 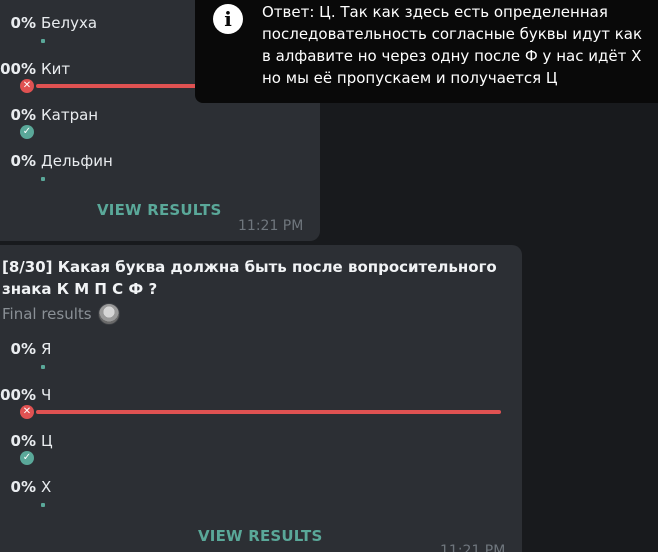 I want to click on option-label: Х, so click(x=46, y=487).